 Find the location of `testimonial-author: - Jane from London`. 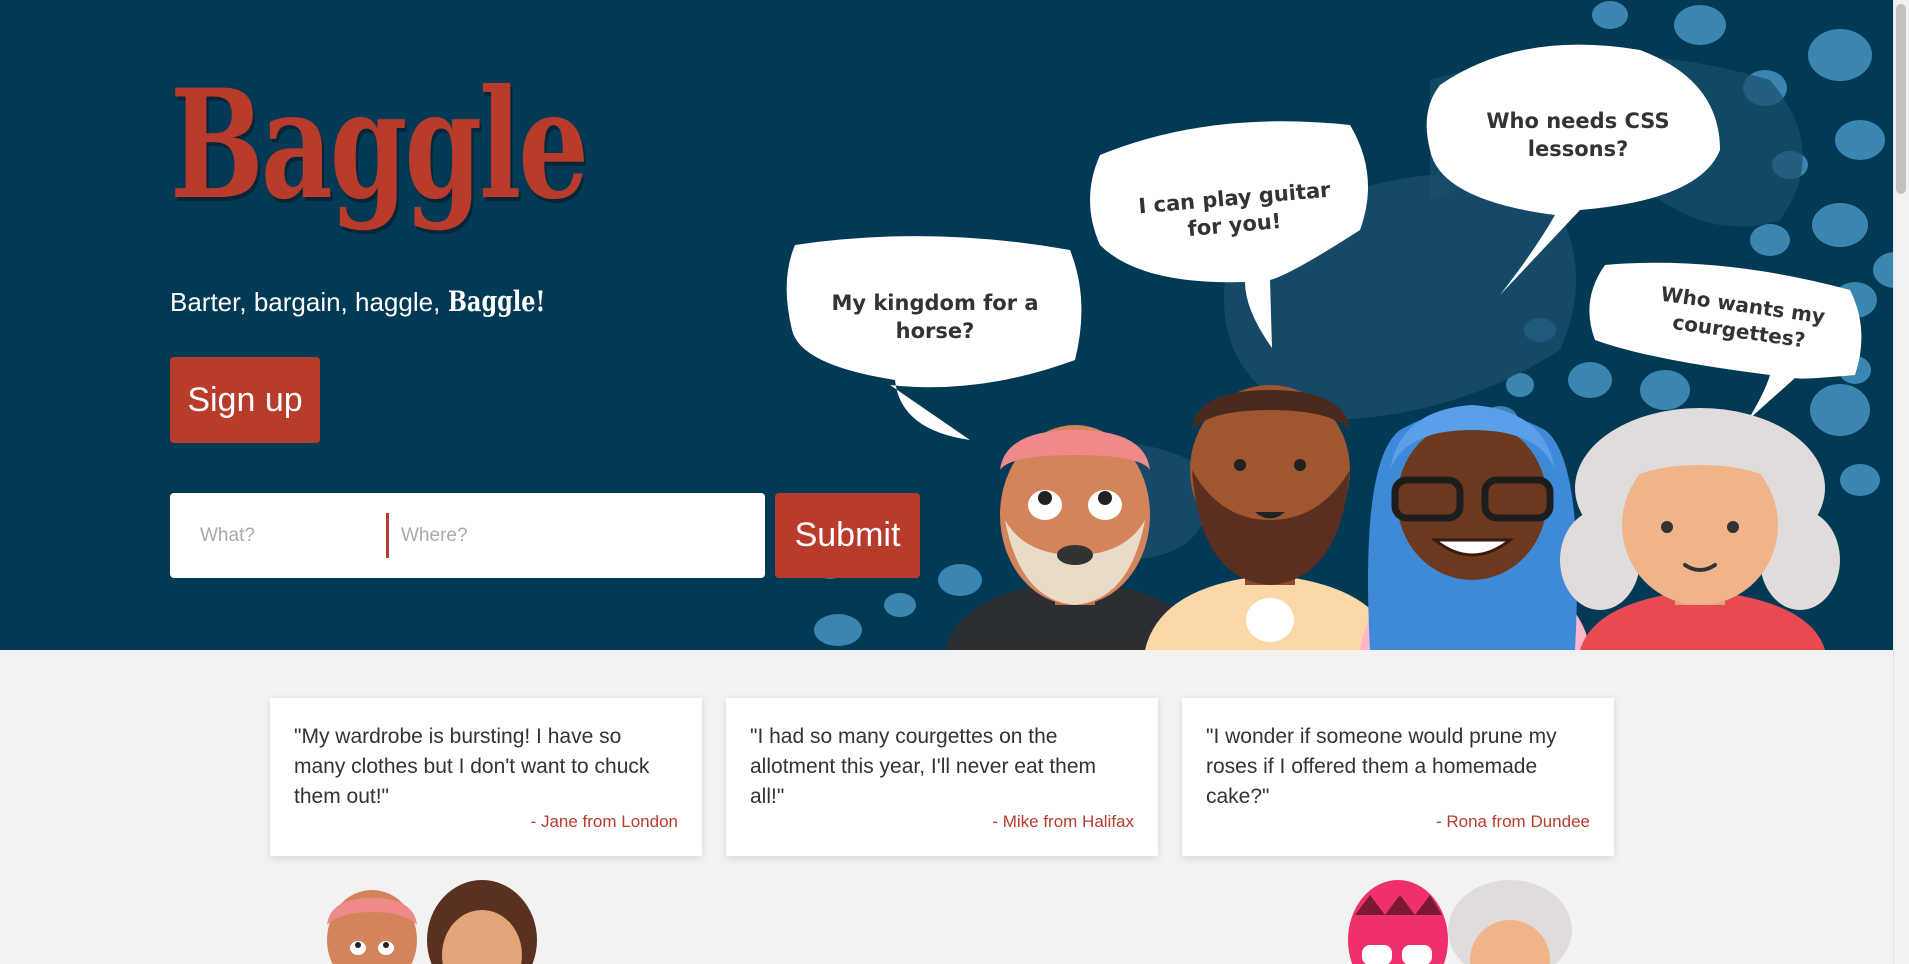

testimonial-author: - Jane from London is located at coordinates (604, 821).